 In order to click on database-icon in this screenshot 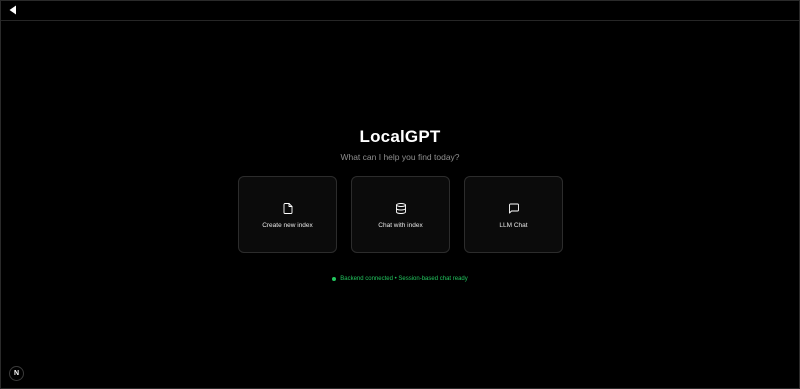, I will do `click(401, 208)`.